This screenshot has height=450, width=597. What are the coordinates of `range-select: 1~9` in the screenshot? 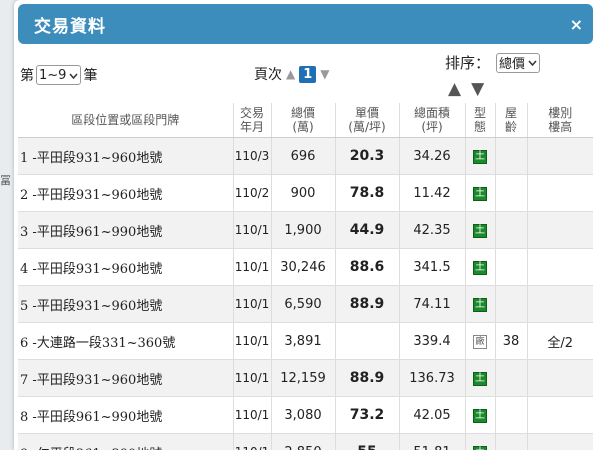 It's located at (59, 75).